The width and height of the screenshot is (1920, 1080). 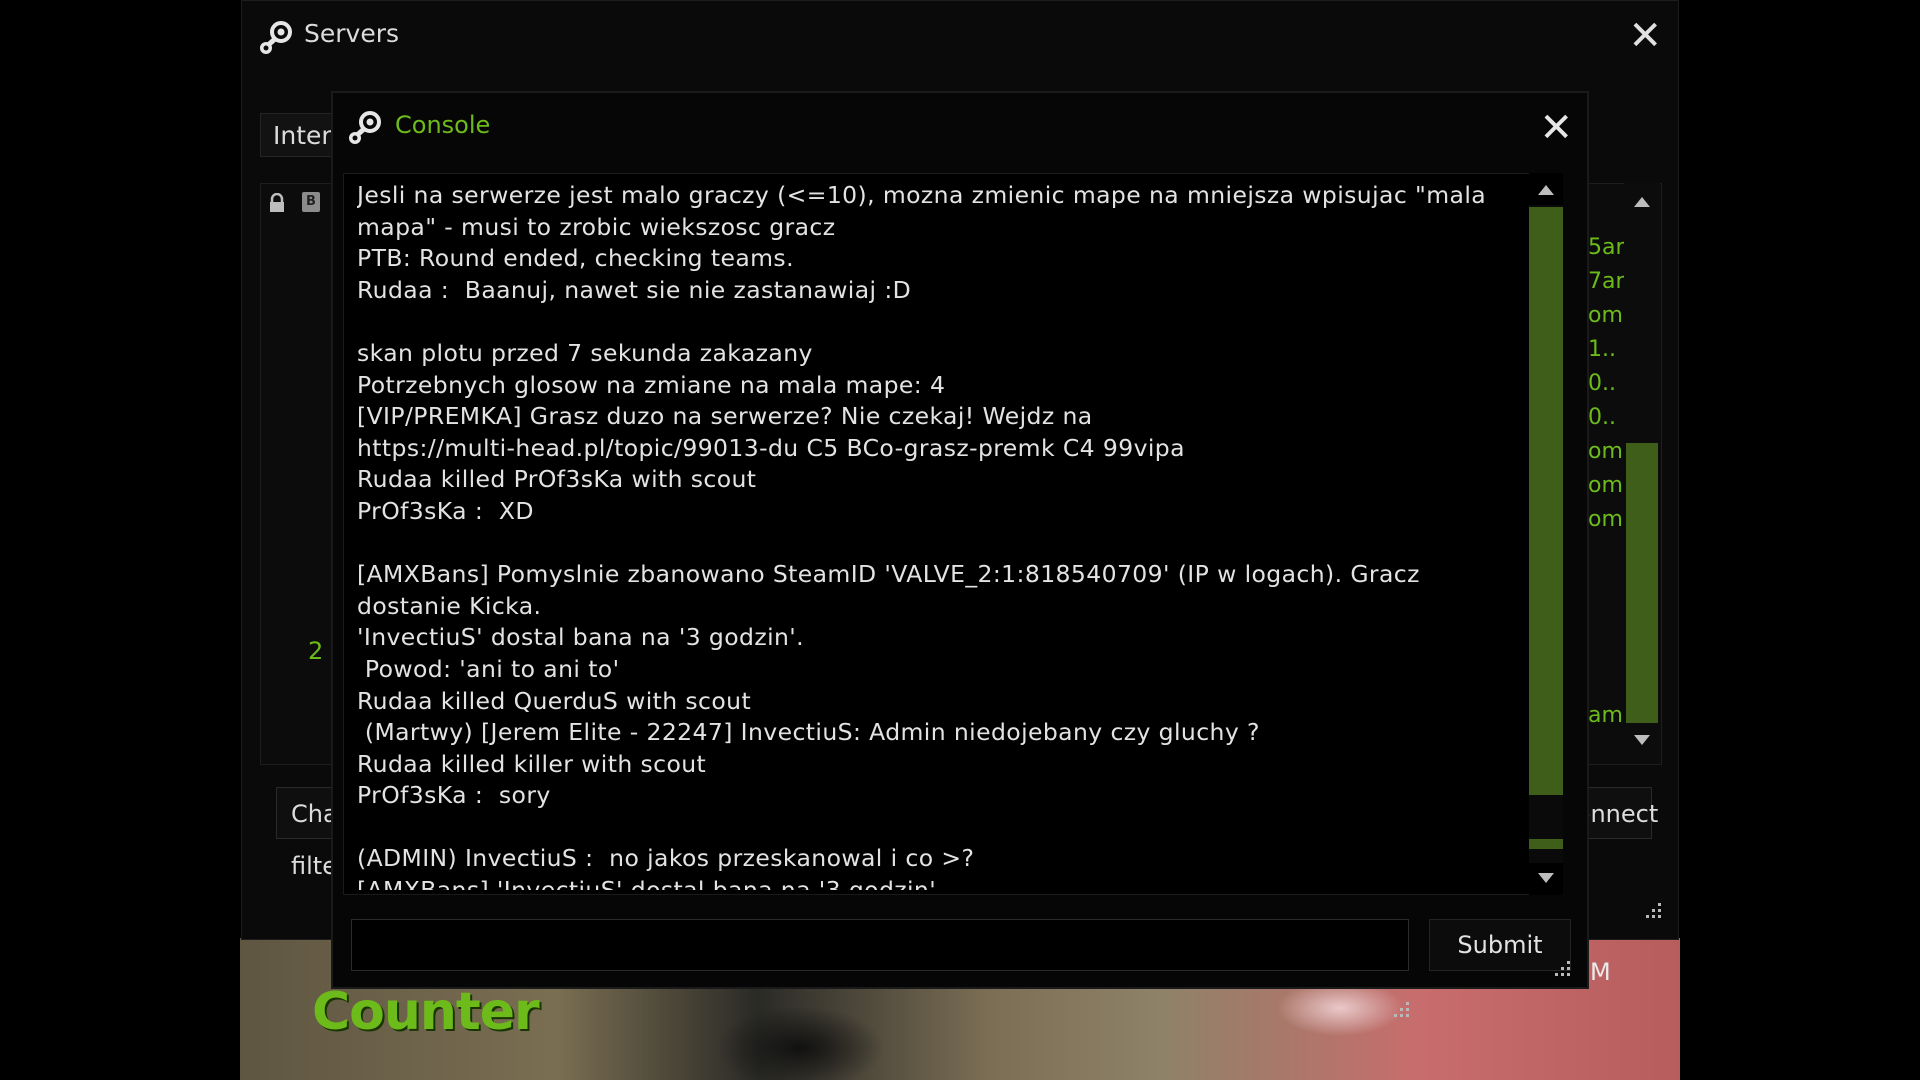 What do you see at coordinates (1556, 128) in the screenshot?
I see `console-close-button: ✕` at bounding box center [1556, 128].